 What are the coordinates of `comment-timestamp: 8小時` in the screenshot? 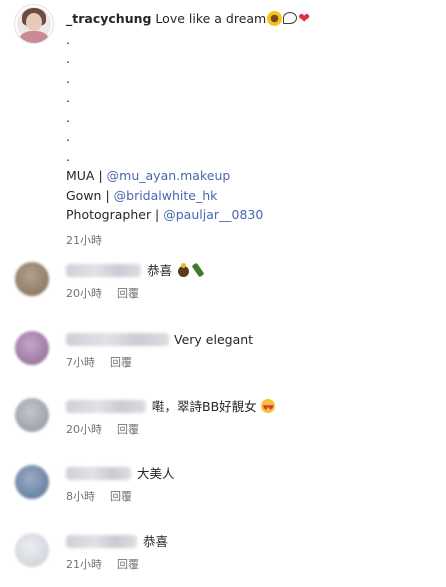 It's located at (80, 496).